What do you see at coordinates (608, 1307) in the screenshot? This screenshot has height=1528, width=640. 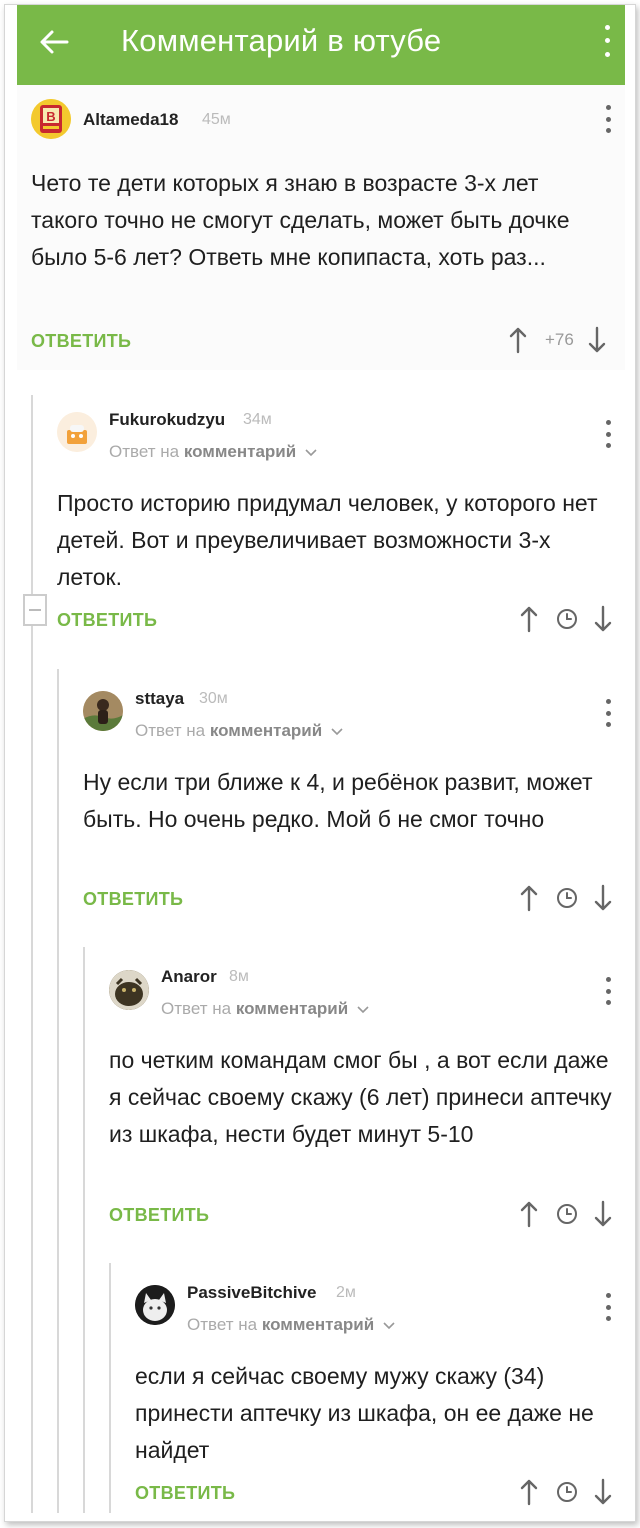 I see `comment-menu-button` at bounding box center [608, 1307].